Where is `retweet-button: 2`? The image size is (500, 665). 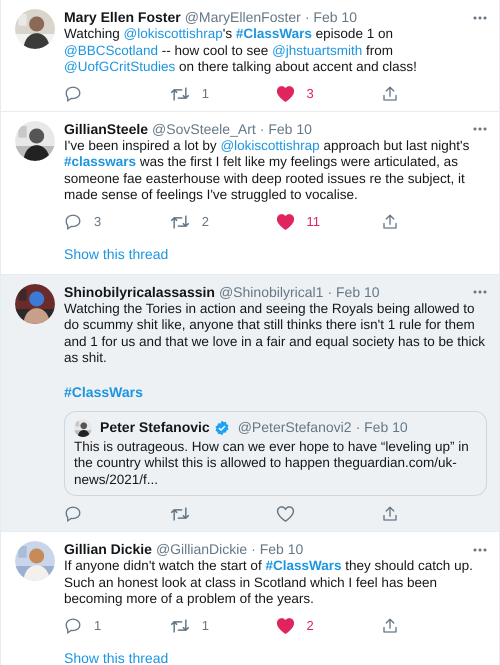
retweet-button: 2 is located at coordinates (223, 222).